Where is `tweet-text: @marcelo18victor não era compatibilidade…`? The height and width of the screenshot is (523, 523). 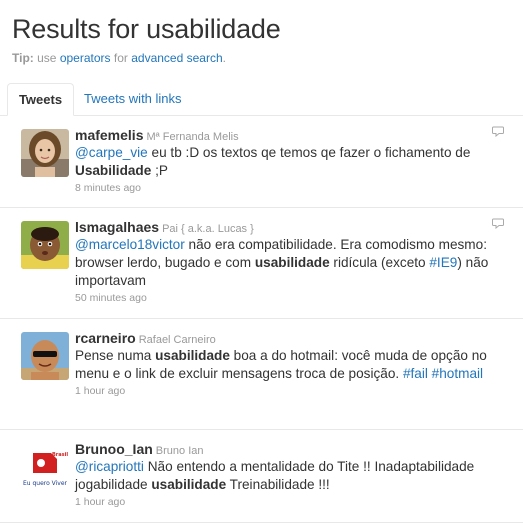 tweet-text: @marcelo18victor não era compatibilidade… is located at coordinates (293, 263).